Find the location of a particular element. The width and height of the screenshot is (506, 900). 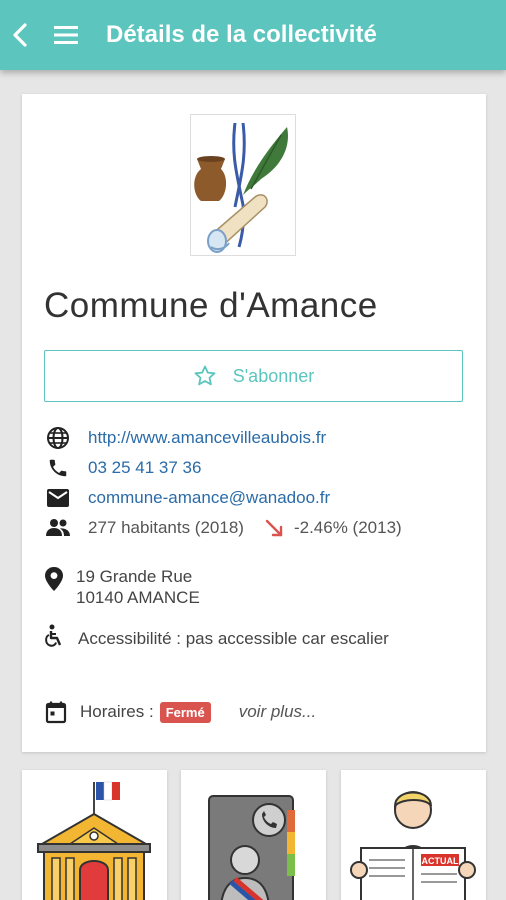

hours-label: Horaires : is located at coordinates (117, 711).